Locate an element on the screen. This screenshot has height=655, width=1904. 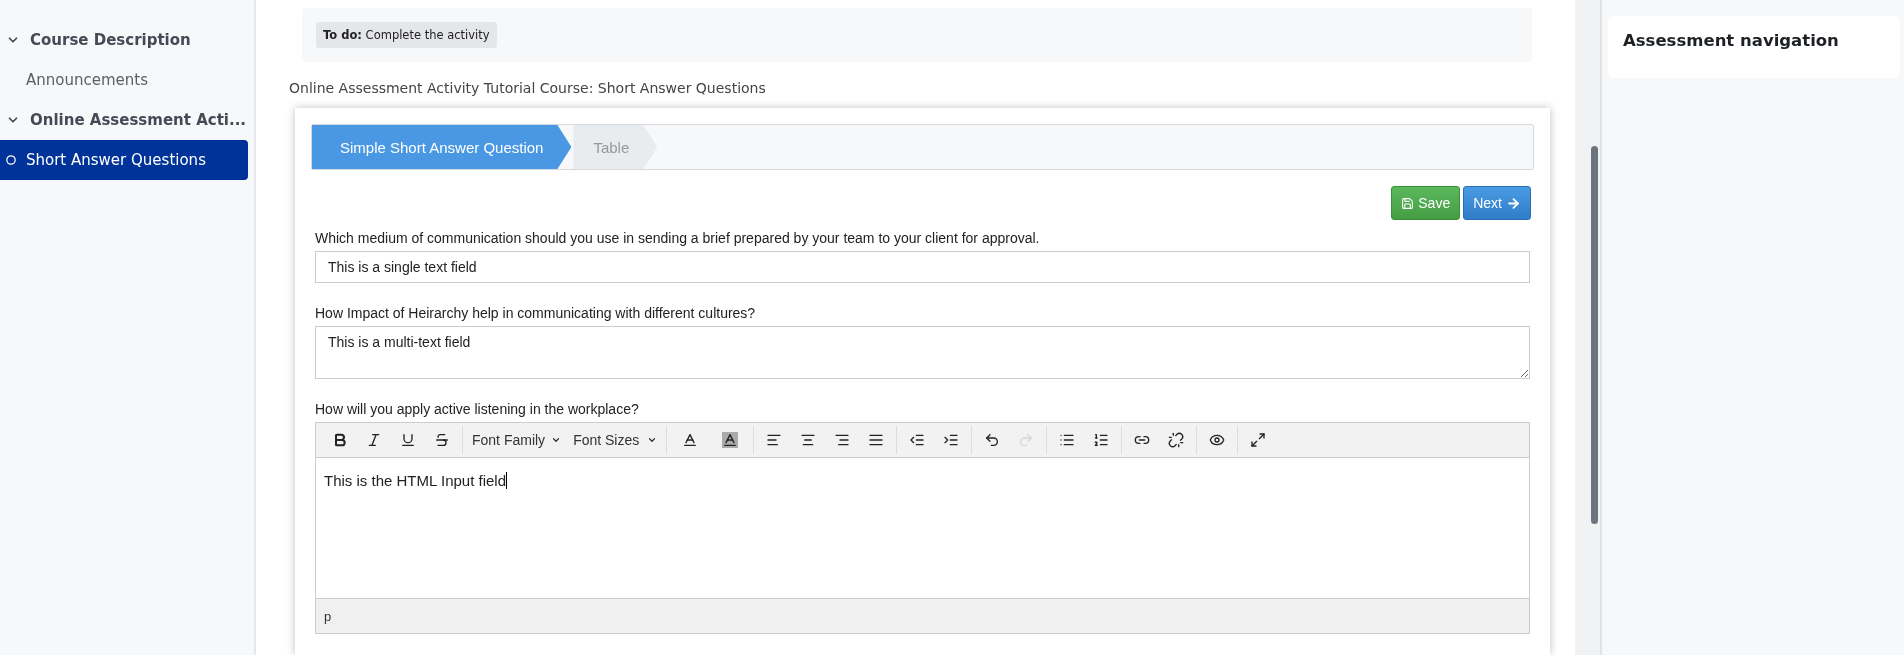
unlink-icon is located at coordinates (1176, 440).